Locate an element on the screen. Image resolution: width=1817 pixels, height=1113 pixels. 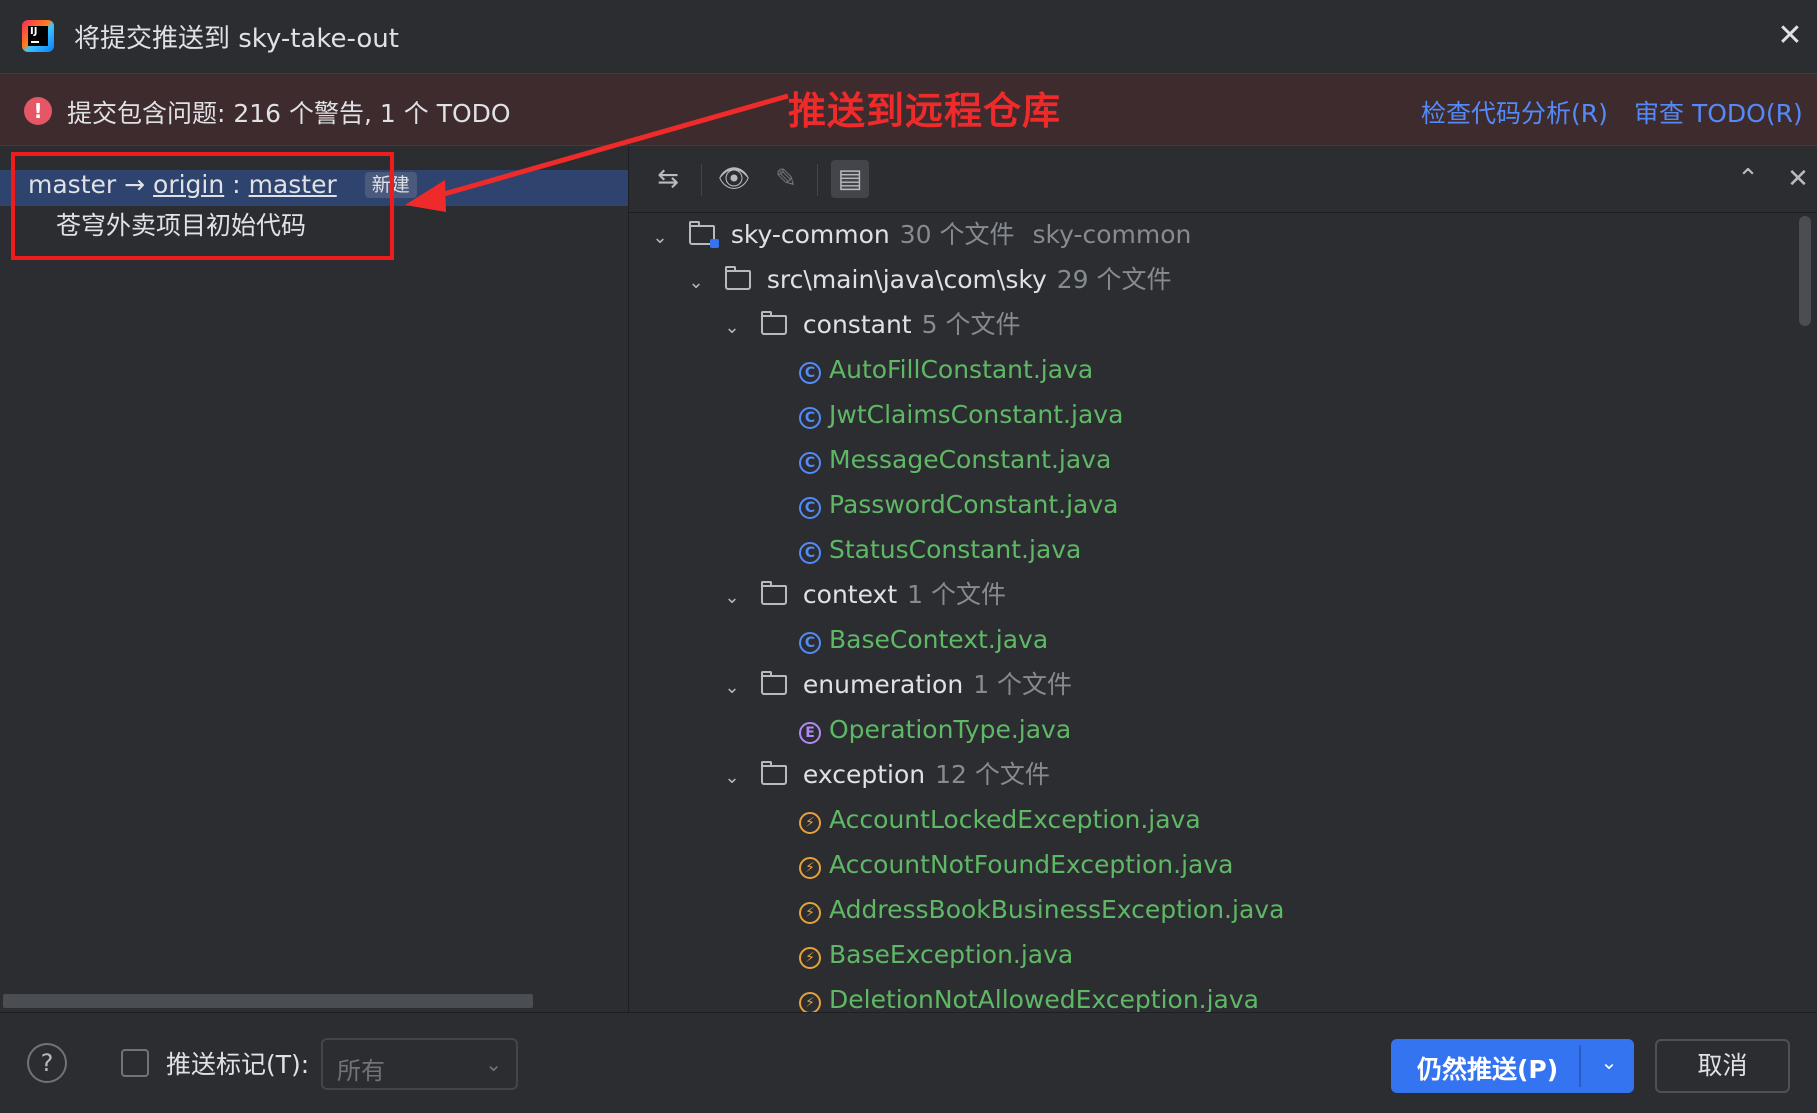
tree-file-row: C JwtClaimsConstant.java is located at coordinates (961, 414).